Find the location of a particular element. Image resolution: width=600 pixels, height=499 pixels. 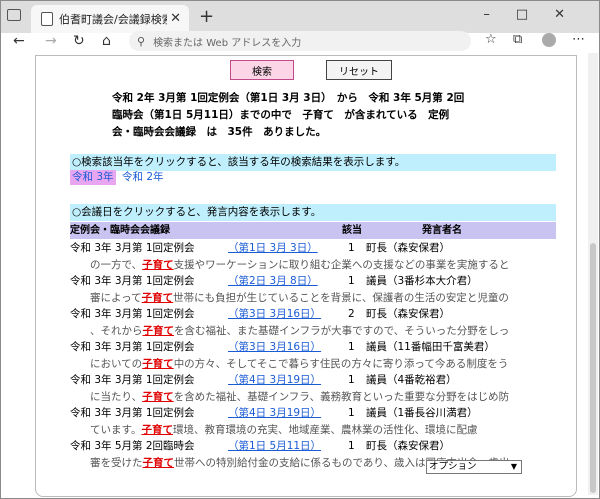

excerpt: 、それから子育てを含む福祉、また基礎インフラが大事ですので、そういった分野をしっ is located at coordinates (323, 331).